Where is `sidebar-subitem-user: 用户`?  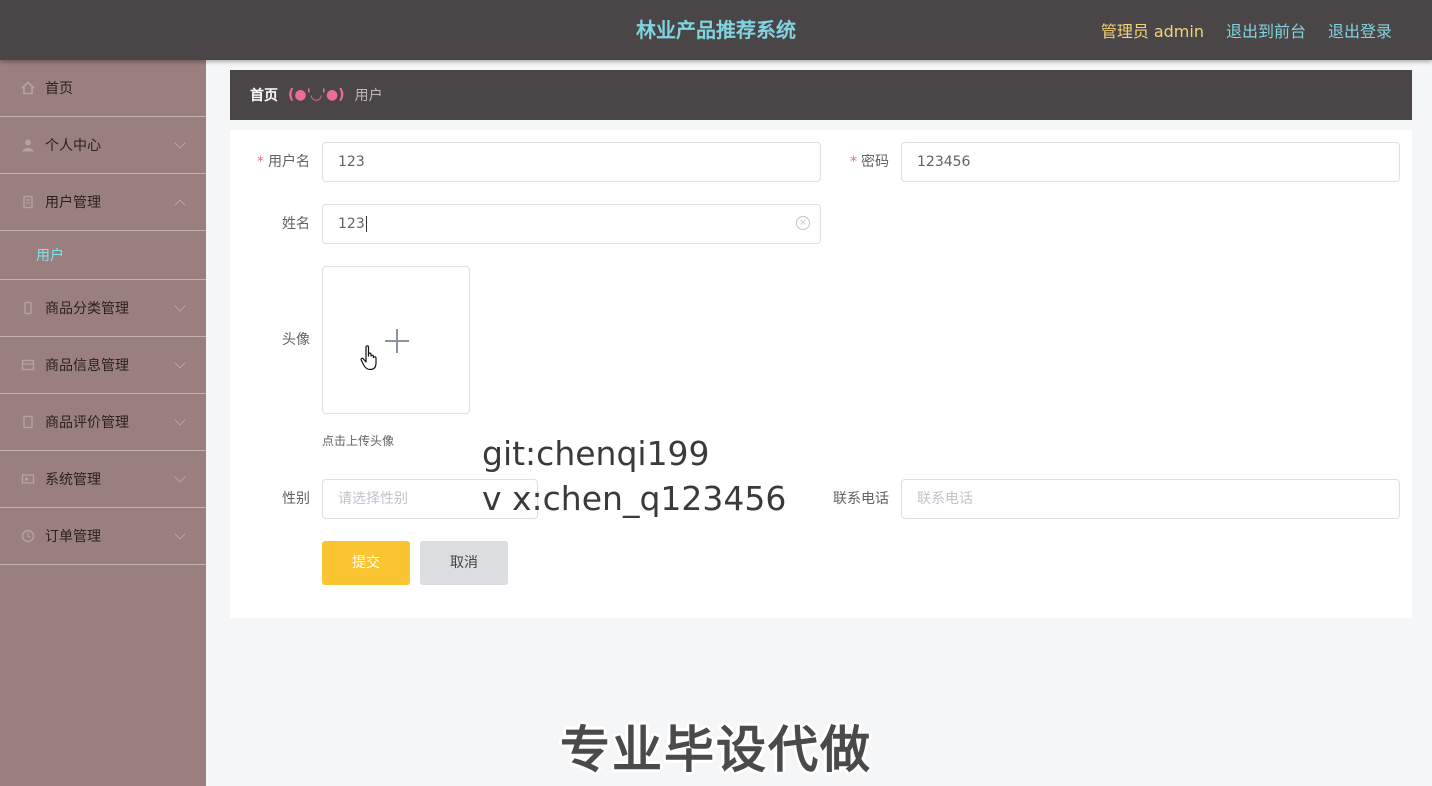
sidebar-subitem-user: 用户 is located at coordinates (103, 255).